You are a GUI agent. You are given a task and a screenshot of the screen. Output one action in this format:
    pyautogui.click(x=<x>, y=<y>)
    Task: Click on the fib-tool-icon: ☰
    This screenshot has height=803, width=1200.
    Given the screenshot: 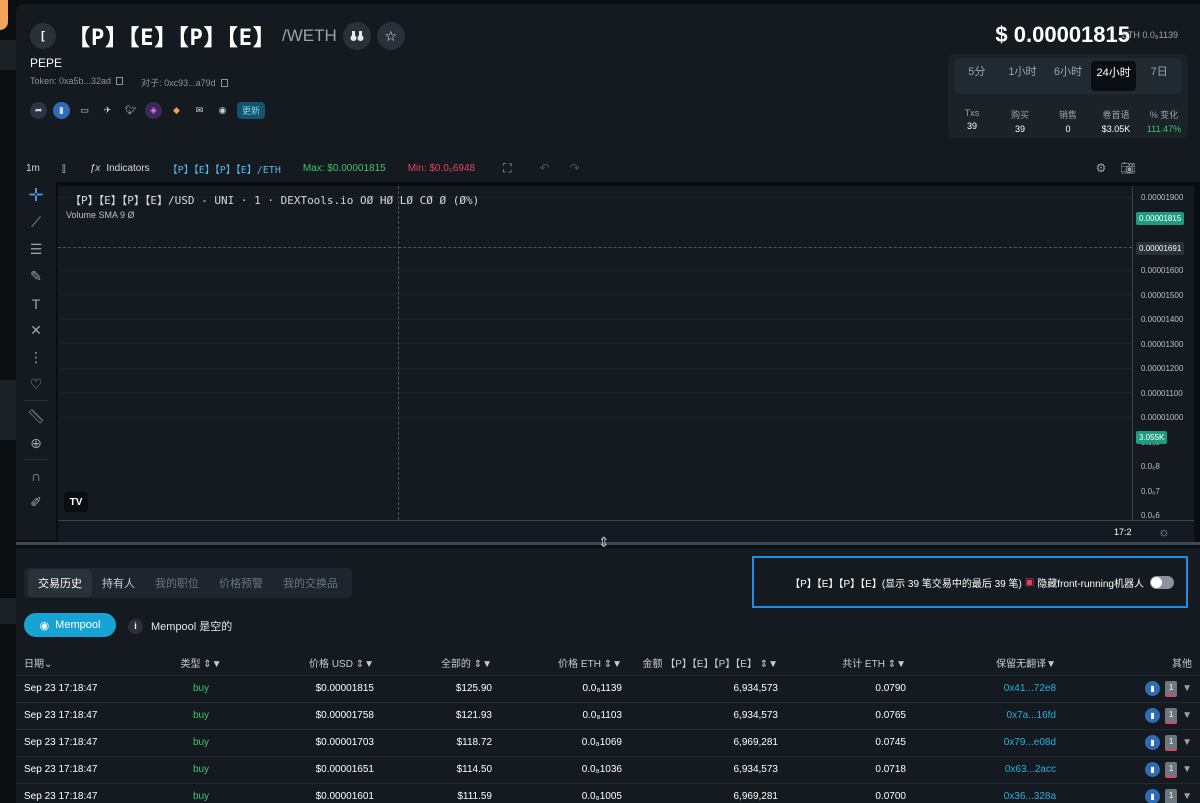 What is the action you would take?
    pyautogui.click(x=36, y=249)
    